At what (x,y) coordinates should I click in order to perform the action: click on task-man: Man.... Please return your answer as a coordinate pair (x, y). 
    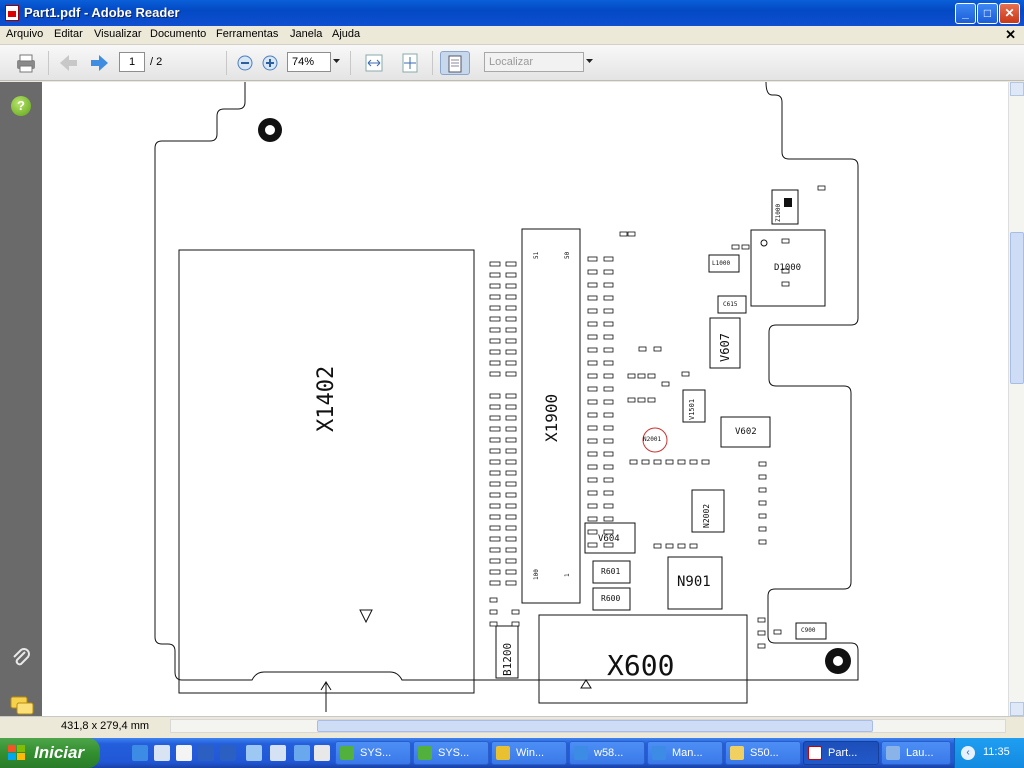
    Looking at the image, I should click on (685, 753).